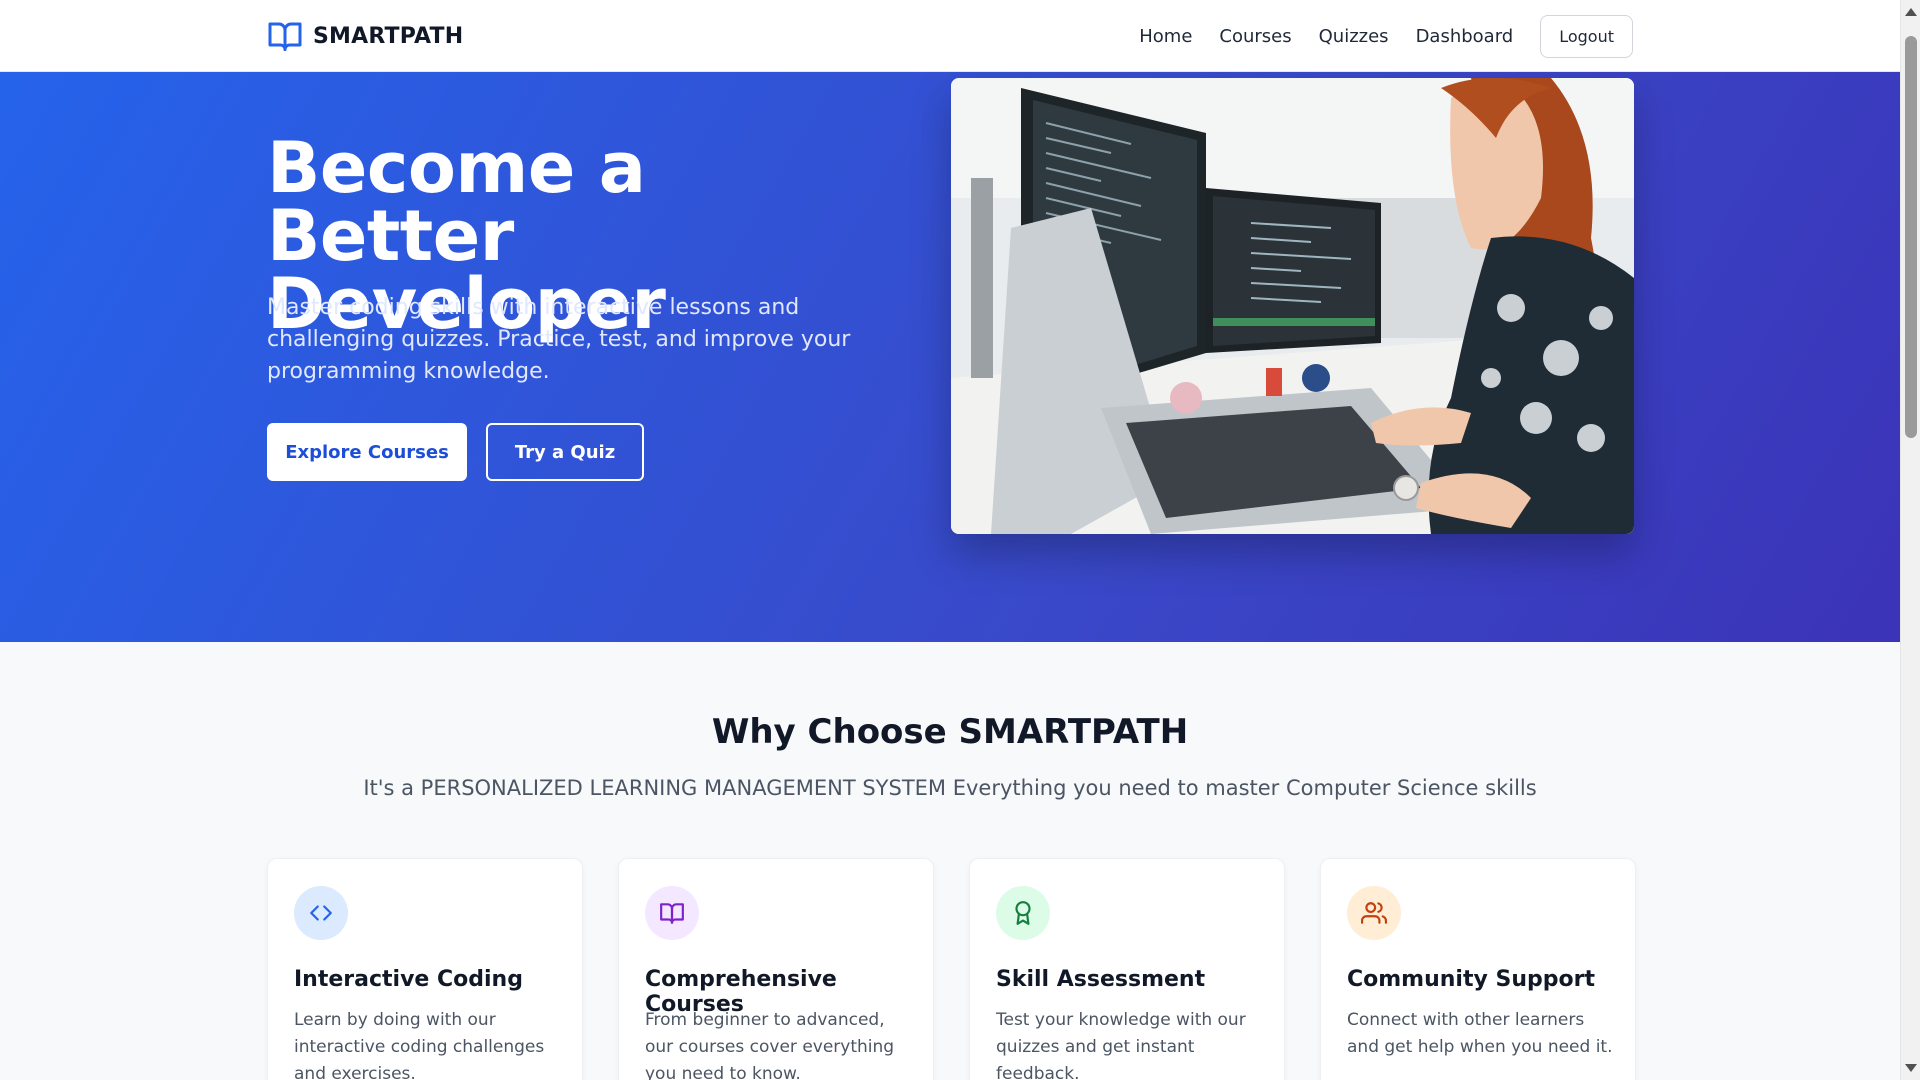 Image resolution: width=1920 pixels, height=1080 pixels. Describe the element at coordinates (367, 452) in the screenshot. I see `explore-courses-button: Explore Courses` at that location.